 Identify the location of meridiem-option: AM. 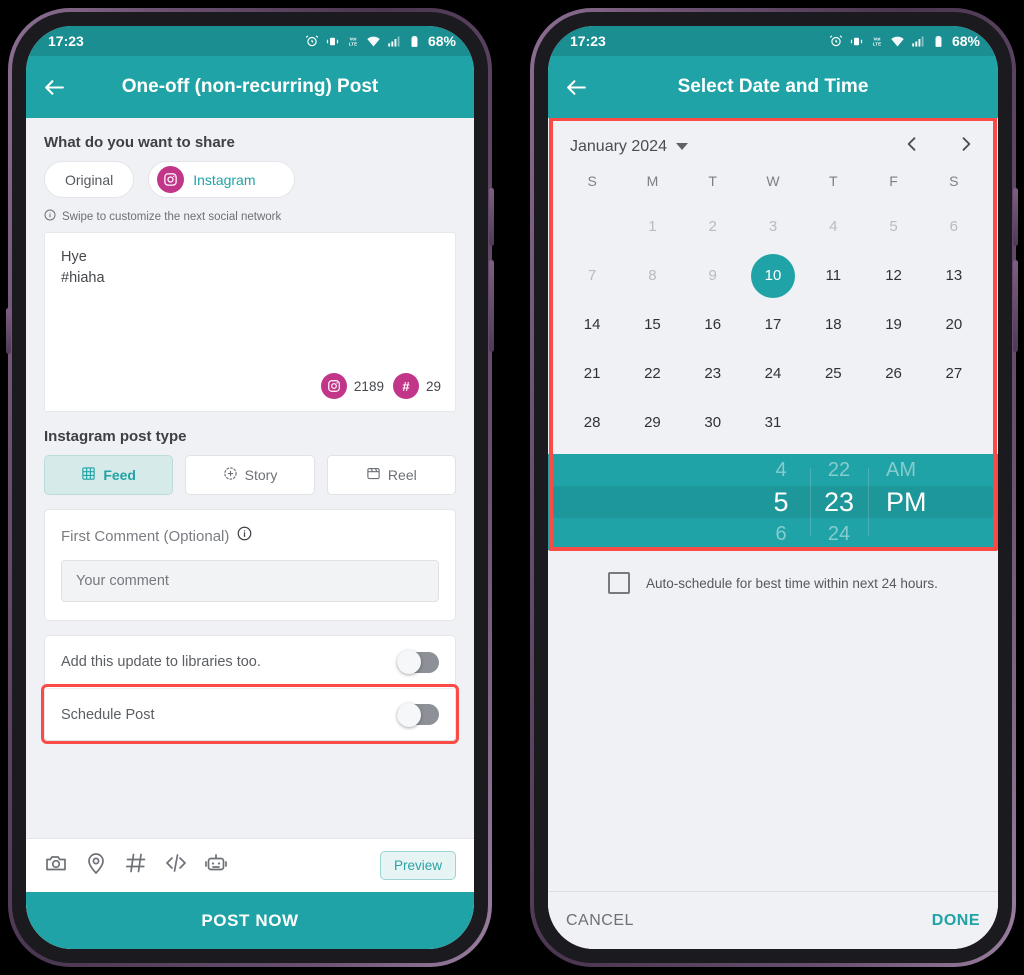
(933, 470).